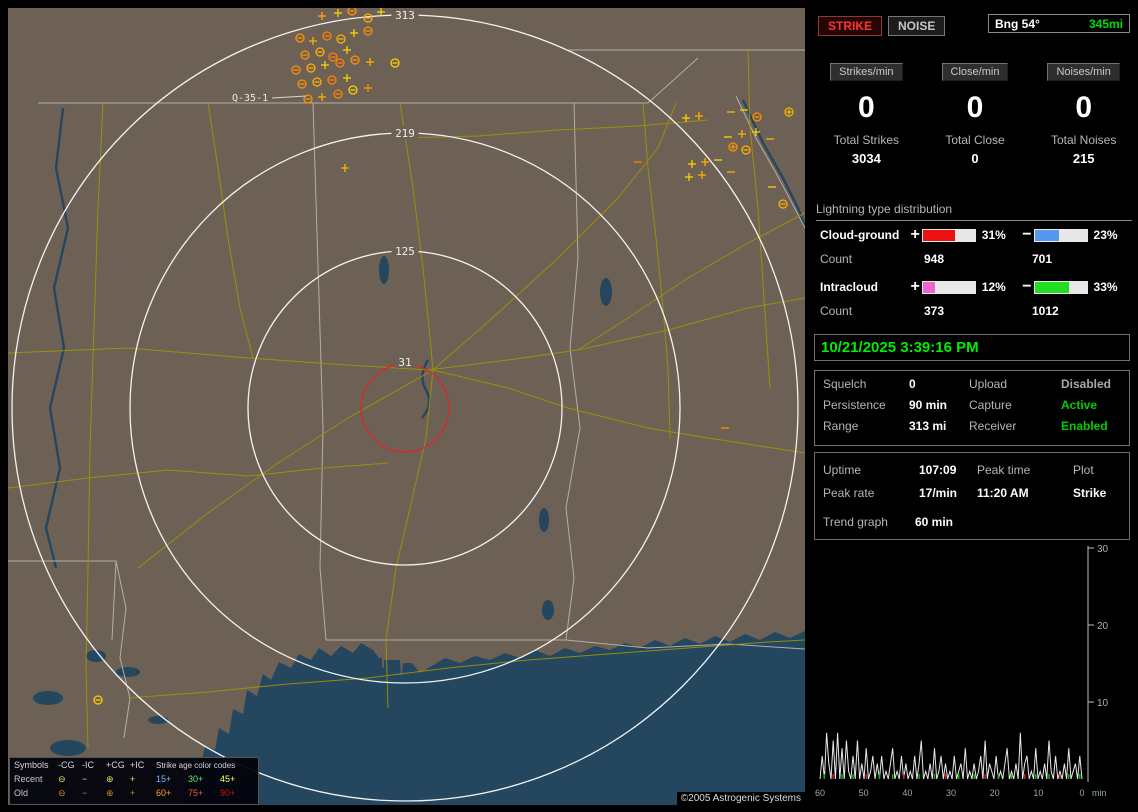  I want to click on legend-pcg-header: +CG, so click(115, 765).